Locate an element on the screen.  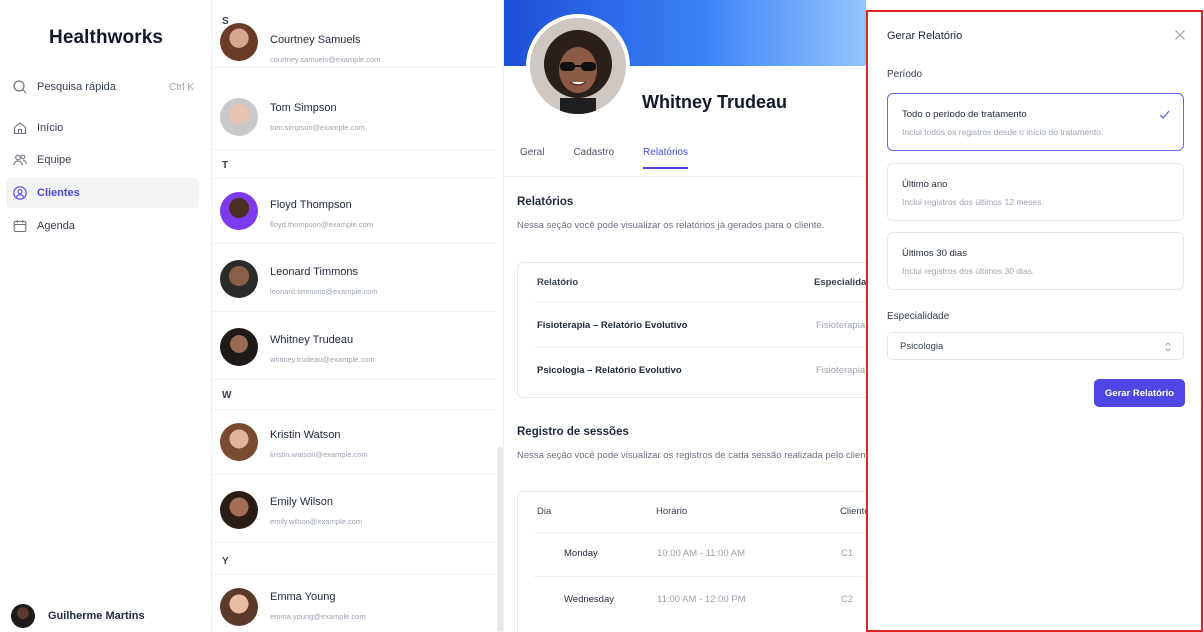
tab-cadastro: Cadastro is located at coordinates (593, 158).